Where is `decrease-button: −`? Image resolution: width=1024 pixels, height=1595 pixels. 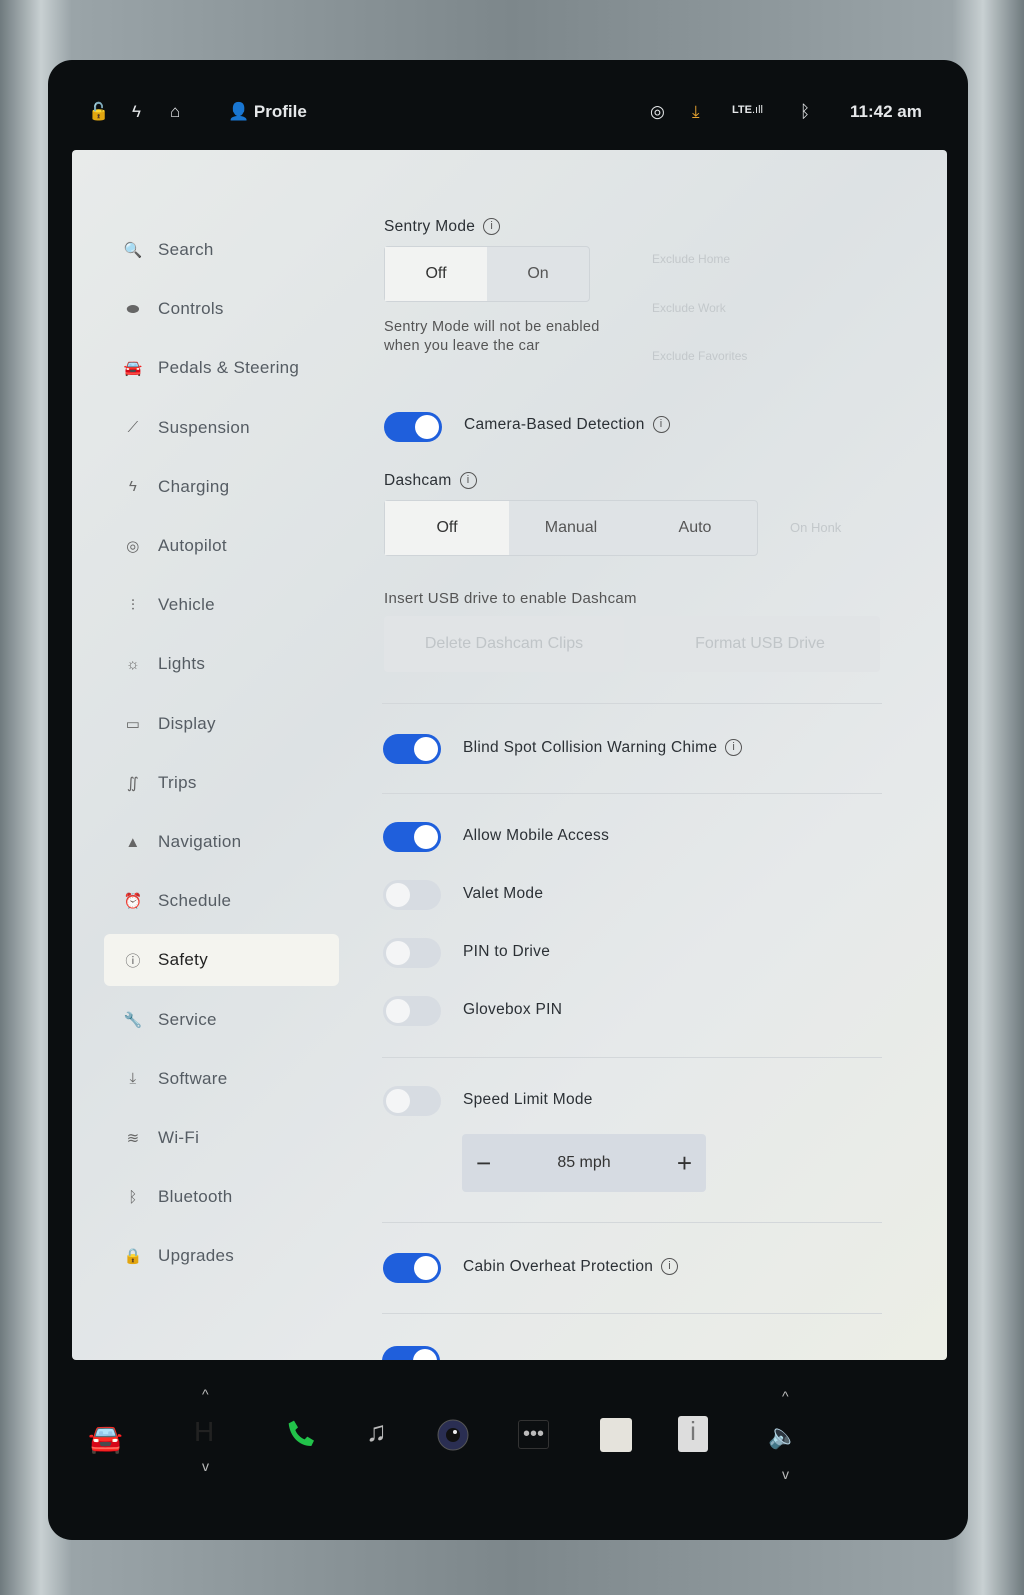
decrease-button: − is located at coordinates (483, 1163).